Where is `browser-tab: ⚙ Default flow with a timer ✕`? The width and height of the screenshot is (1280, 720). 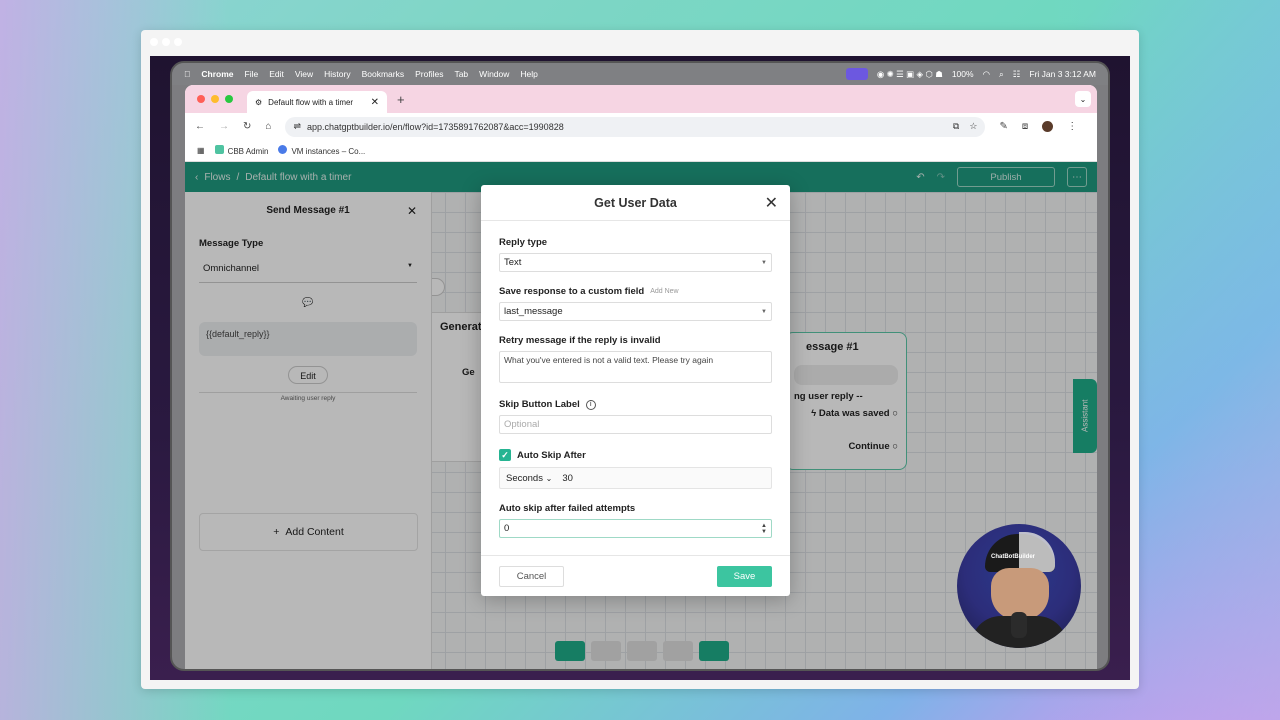
browser-tab: ⚙ Default flow with a timer ✕ is located at coordinates (317, 102).